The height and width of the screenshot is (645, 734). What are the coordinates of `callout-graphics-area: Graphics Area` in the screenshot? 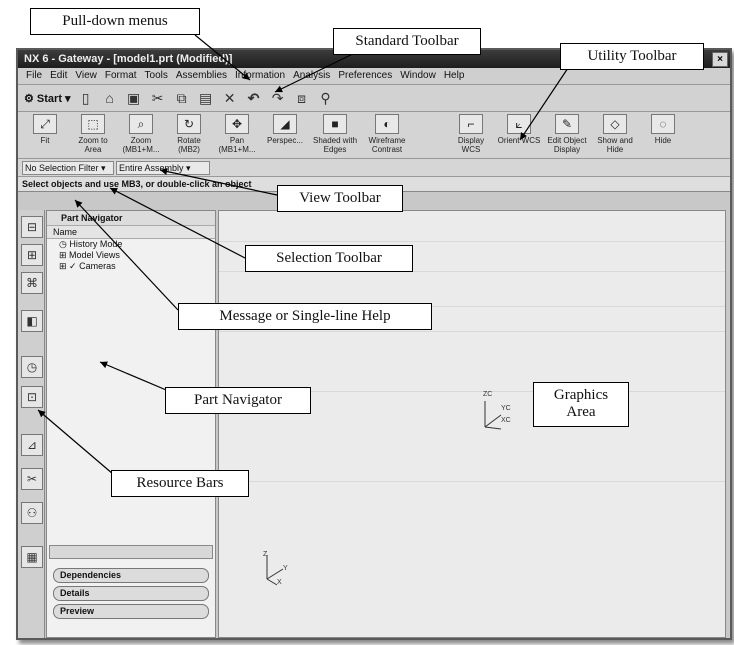 It's located at (581, 404).